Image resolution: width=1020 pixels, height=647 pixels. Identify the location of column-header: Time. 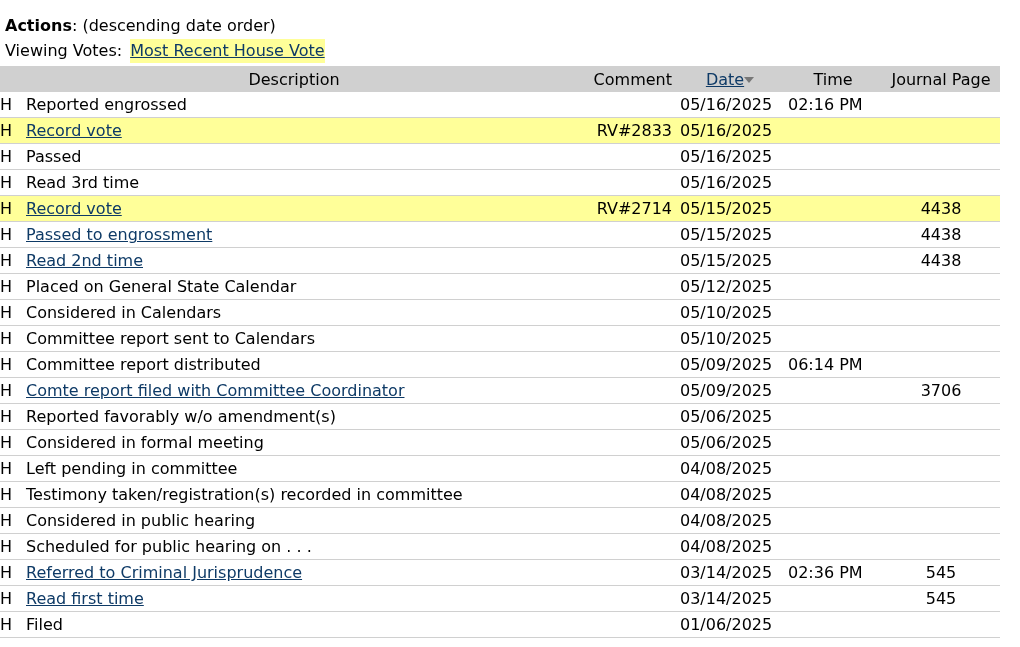
(833, 79).